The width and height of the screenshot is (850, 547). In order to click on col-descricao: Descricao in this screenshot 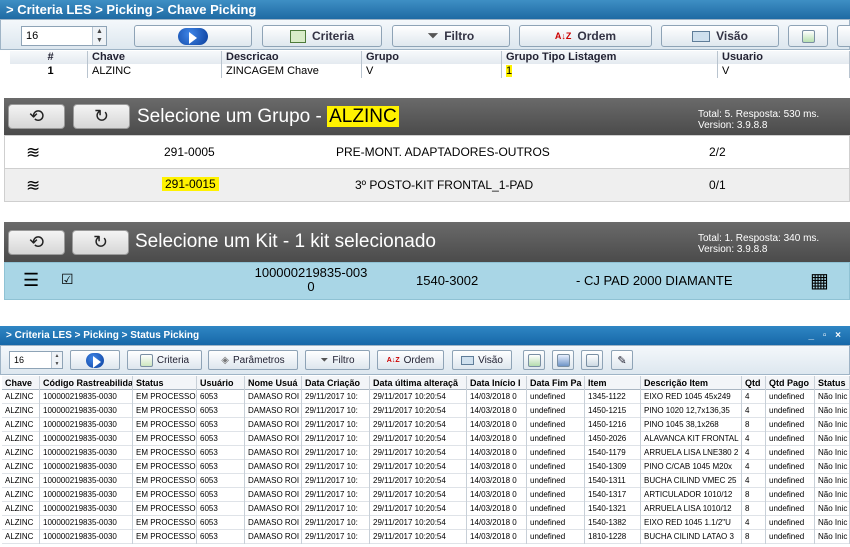, I will do `click(292, 57)`.